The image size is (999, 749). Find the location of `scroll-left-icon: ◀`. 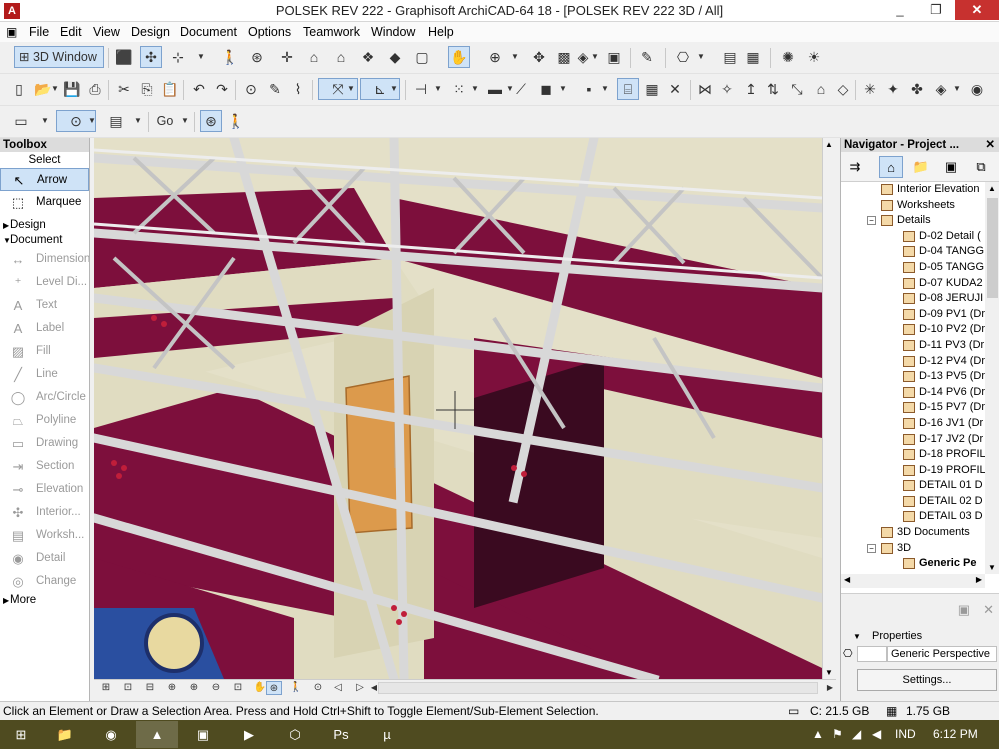

scroll-left-icon: ◀ is located at coordinates (847, 579).